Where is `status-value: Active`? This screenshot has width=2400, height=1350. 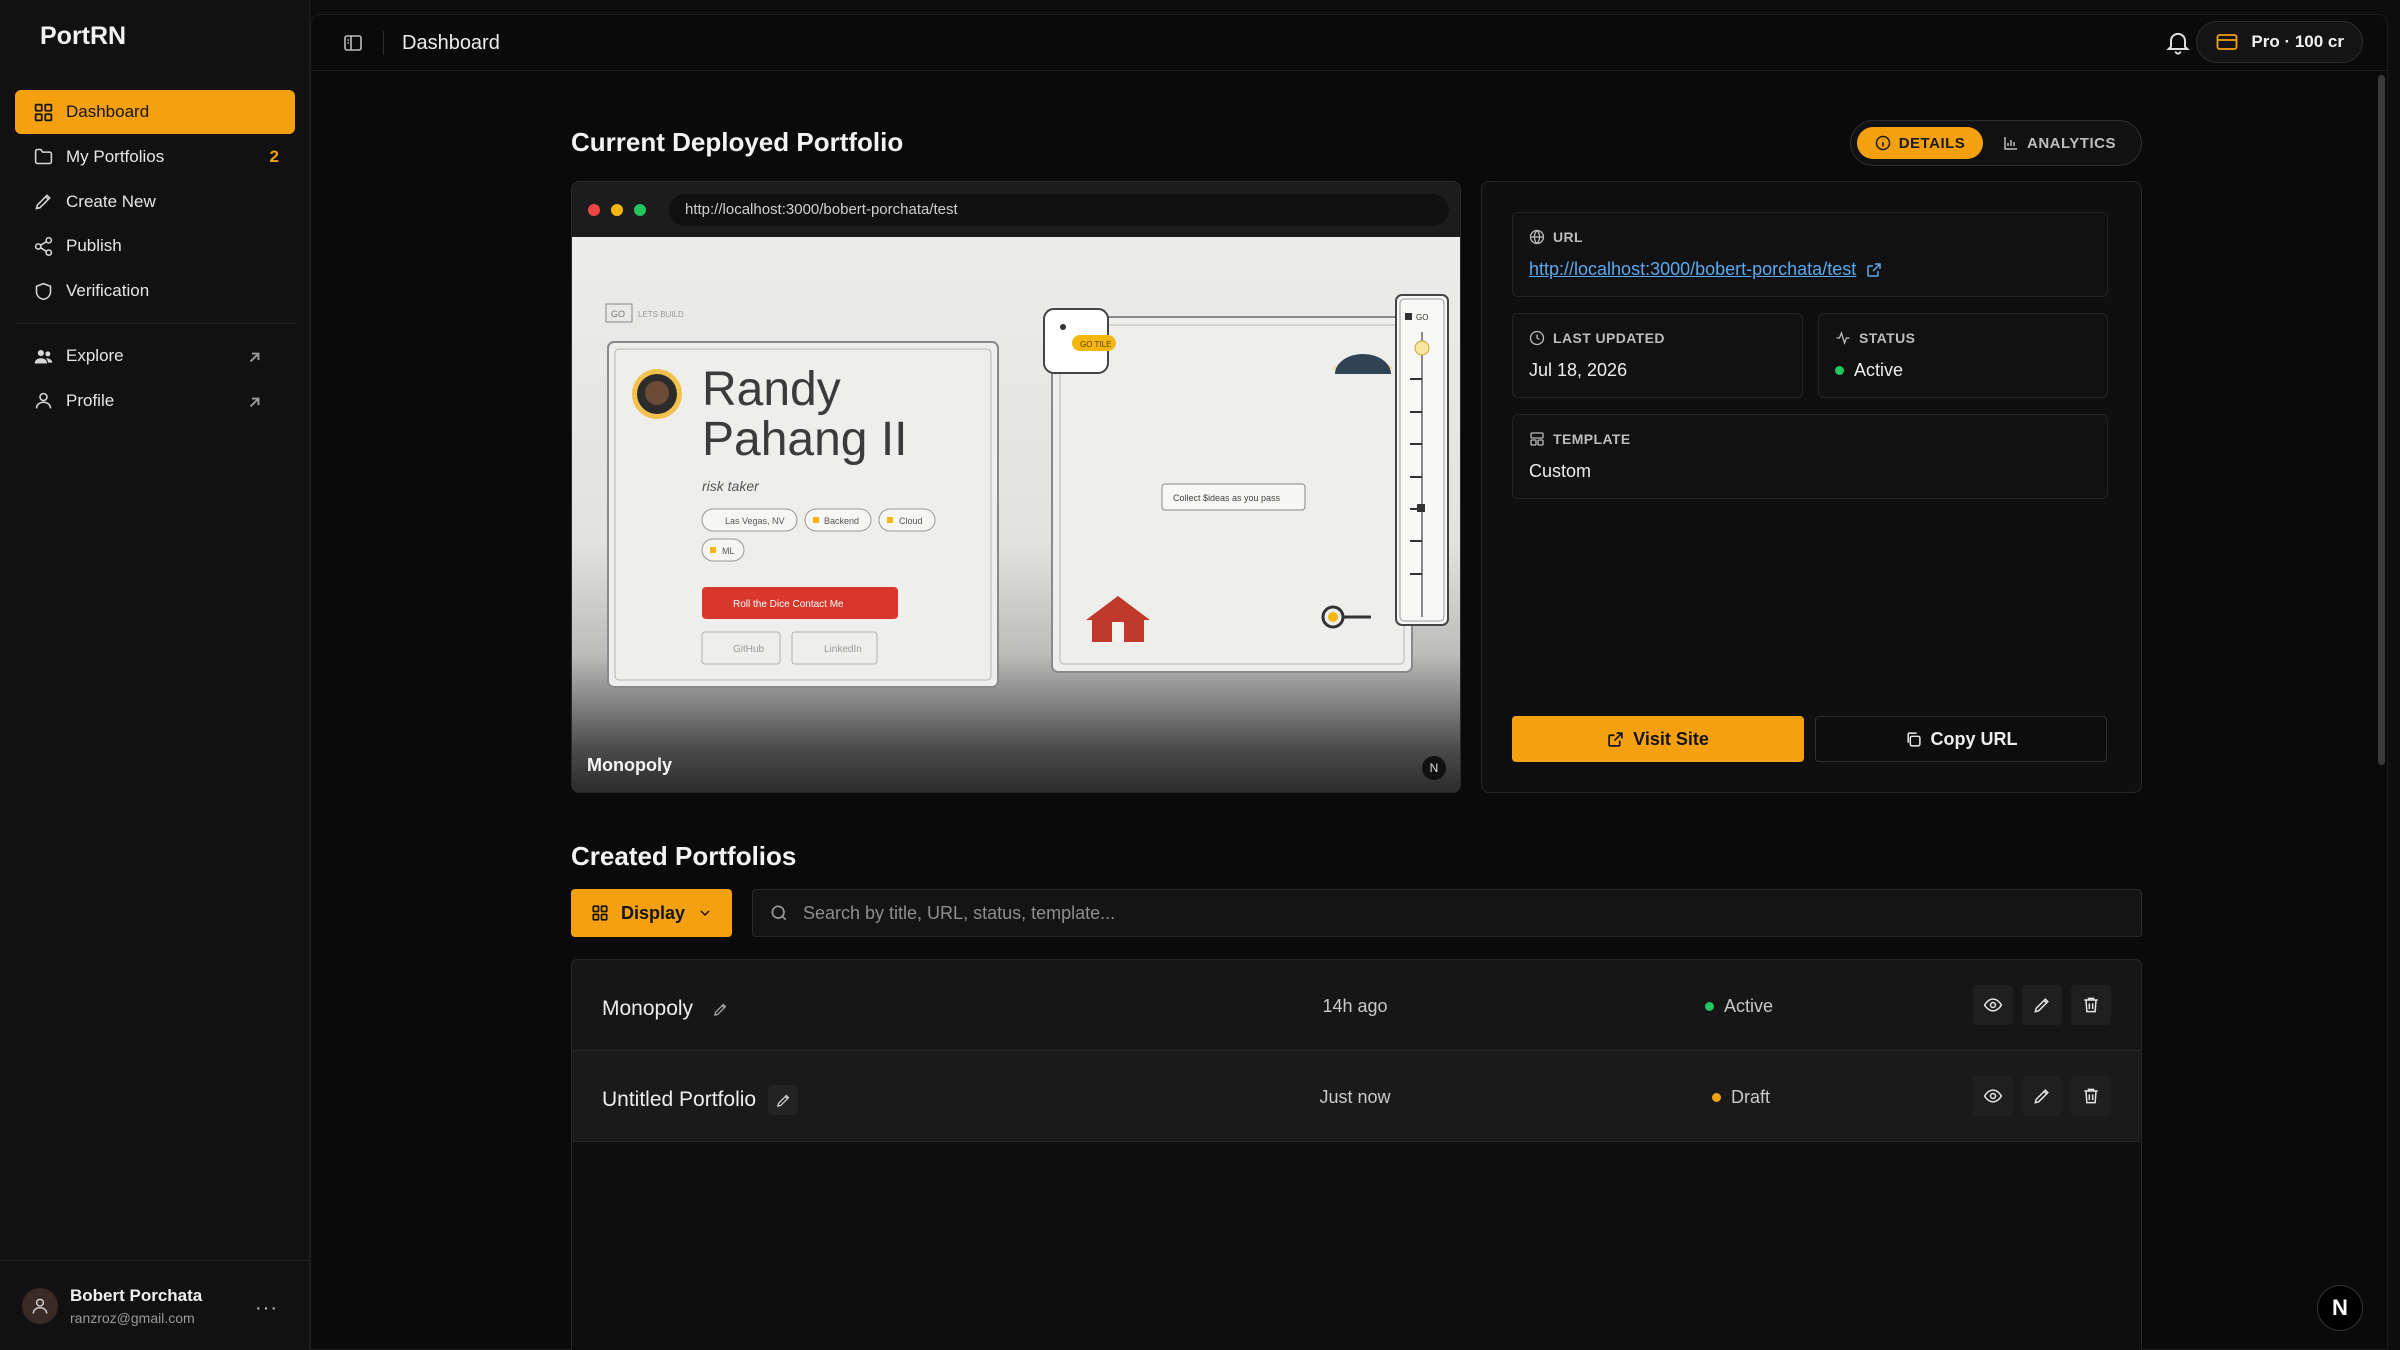 status-value: Active is located at coordinates (1869, 370).